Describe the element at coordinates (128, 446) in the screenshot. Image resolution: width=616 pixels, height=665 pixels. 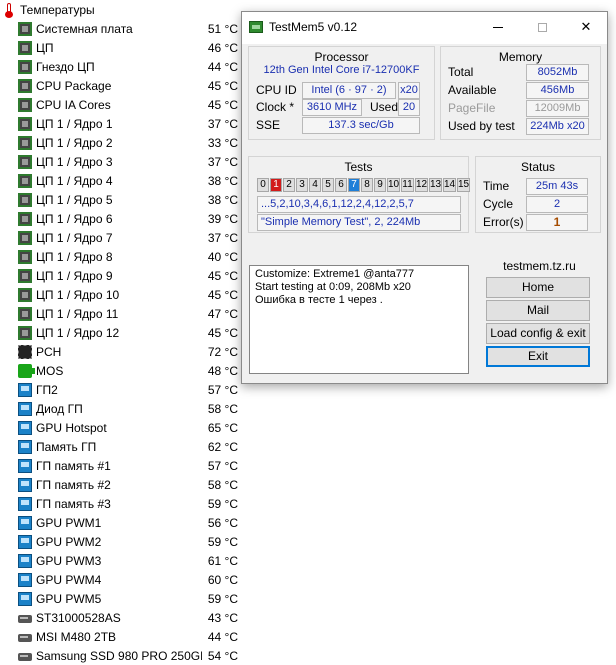
I see `sensor-row: Память ГП 62 °C` at that location.